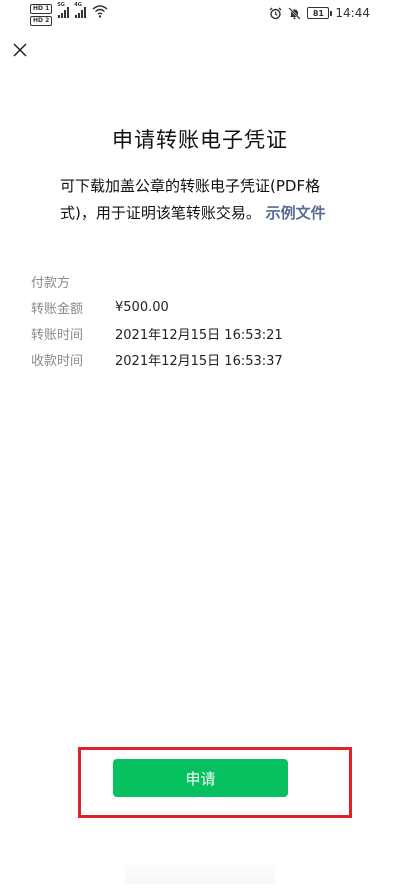  I want to click on info-row-transfer-time: 转账时间 2021年12月15日 16:53:21, so click(201, 333).